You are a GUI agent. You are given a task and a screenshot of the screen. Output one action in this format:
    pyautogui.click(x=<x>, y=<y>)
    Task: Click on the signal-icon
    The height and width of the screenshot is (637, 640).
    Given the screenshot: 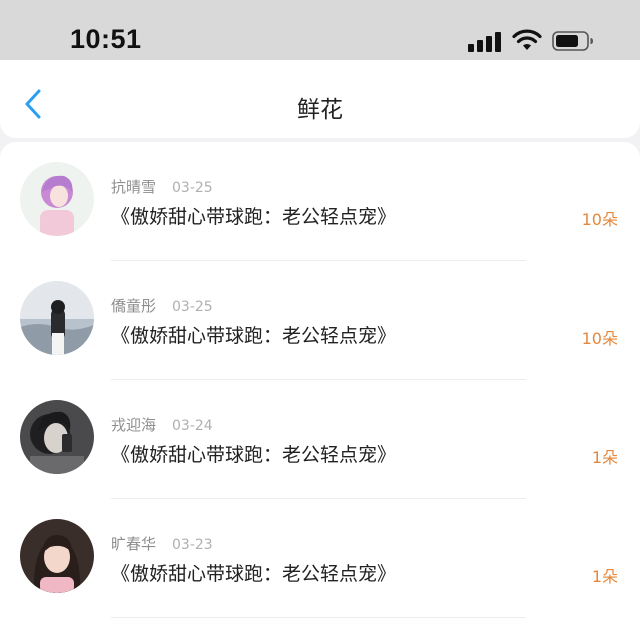 What is the action you would take?
    pyautogui.click(x=485, y=41)
    